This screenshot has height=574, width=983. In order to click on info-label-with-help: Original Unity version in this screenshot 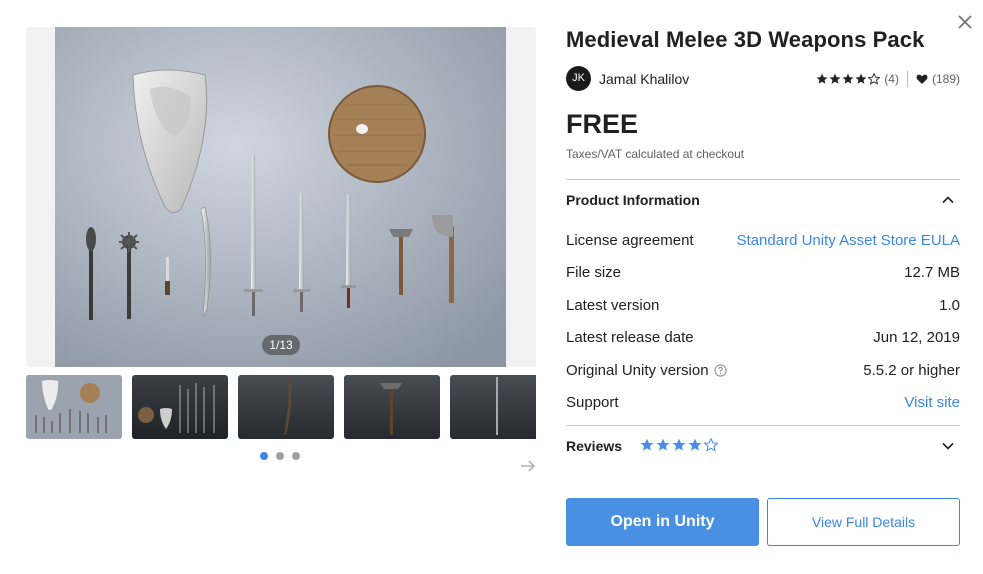, I will do `click(646, 370)`.